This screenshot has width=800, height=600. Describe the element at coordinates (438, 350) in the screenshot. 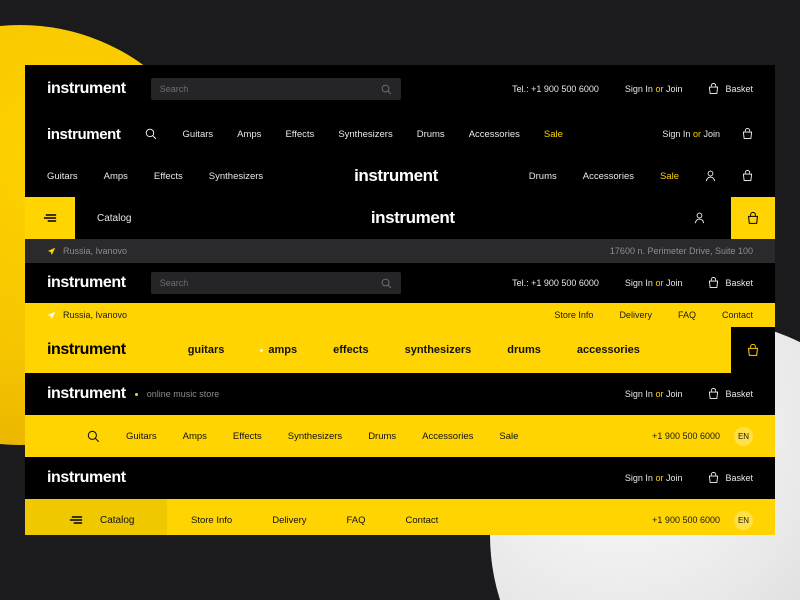

I see `nav-item-synthesizers: synthesizers` at that location.